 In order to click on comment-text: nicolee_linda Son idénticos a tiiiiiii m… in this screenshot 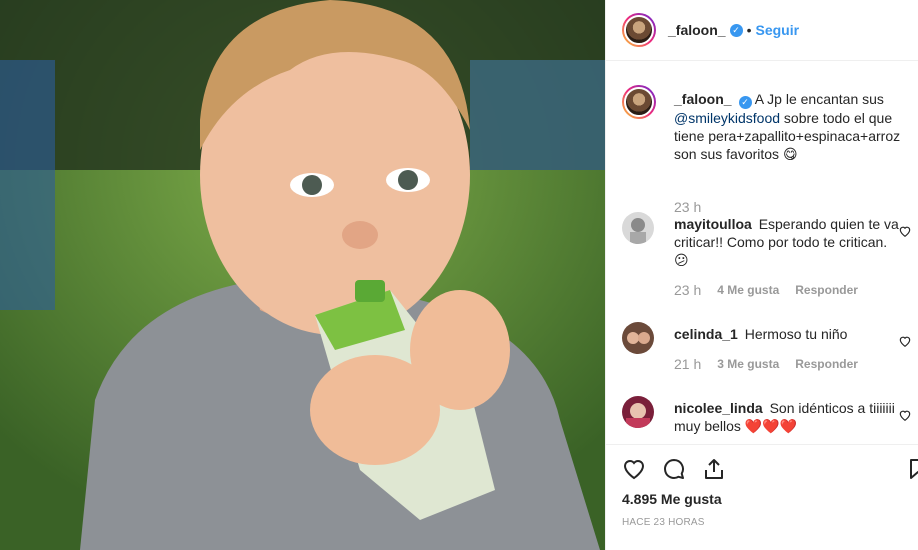, I will do `click(789, 417)`.